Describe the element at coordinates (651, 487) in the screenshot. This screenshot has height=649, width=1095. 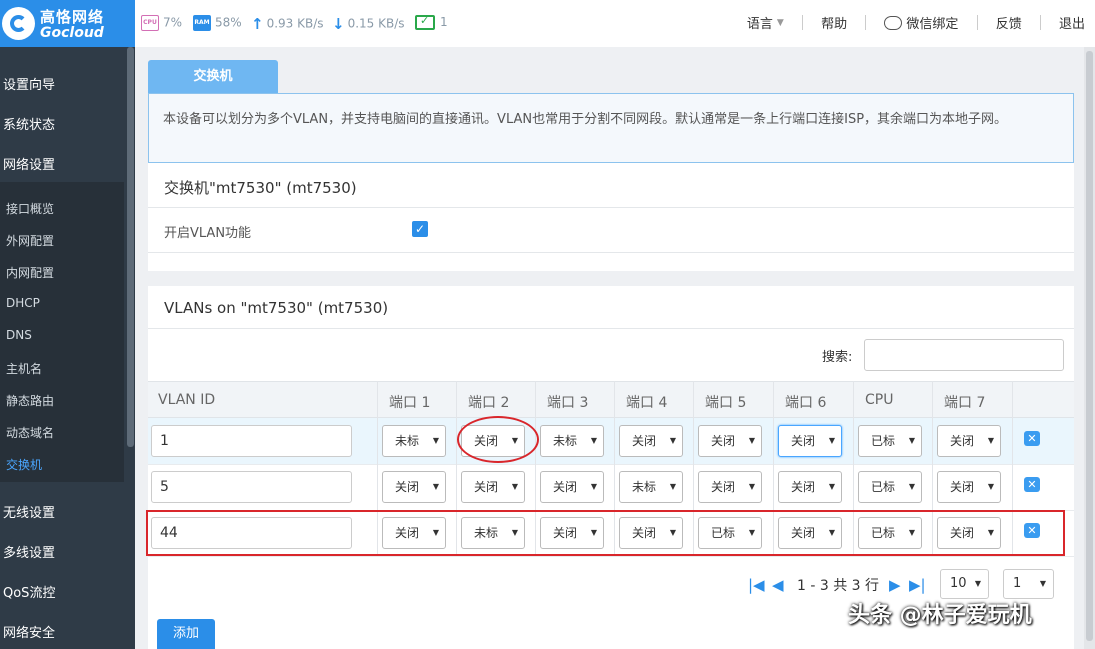
I see `port-4-select: 未标` at that location.